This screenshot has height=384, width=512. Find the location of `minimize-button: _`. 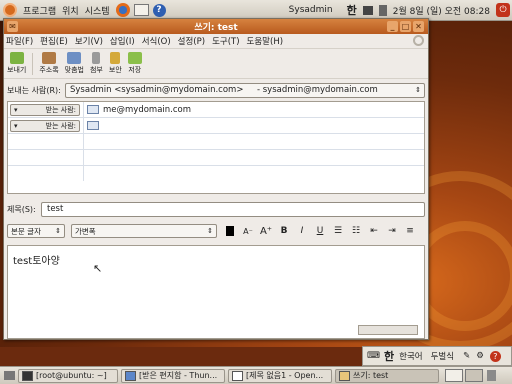

minimize-button: _ is located at coordinates (392, 26).